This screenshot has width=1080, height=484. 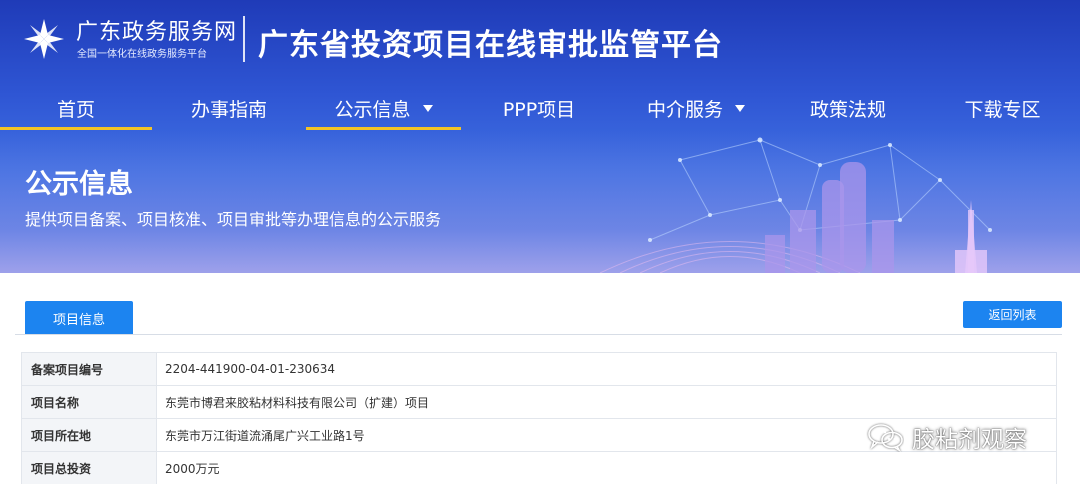 I want to click on watermark-text: 胶粘剂观察, so click(x=969, y=440).